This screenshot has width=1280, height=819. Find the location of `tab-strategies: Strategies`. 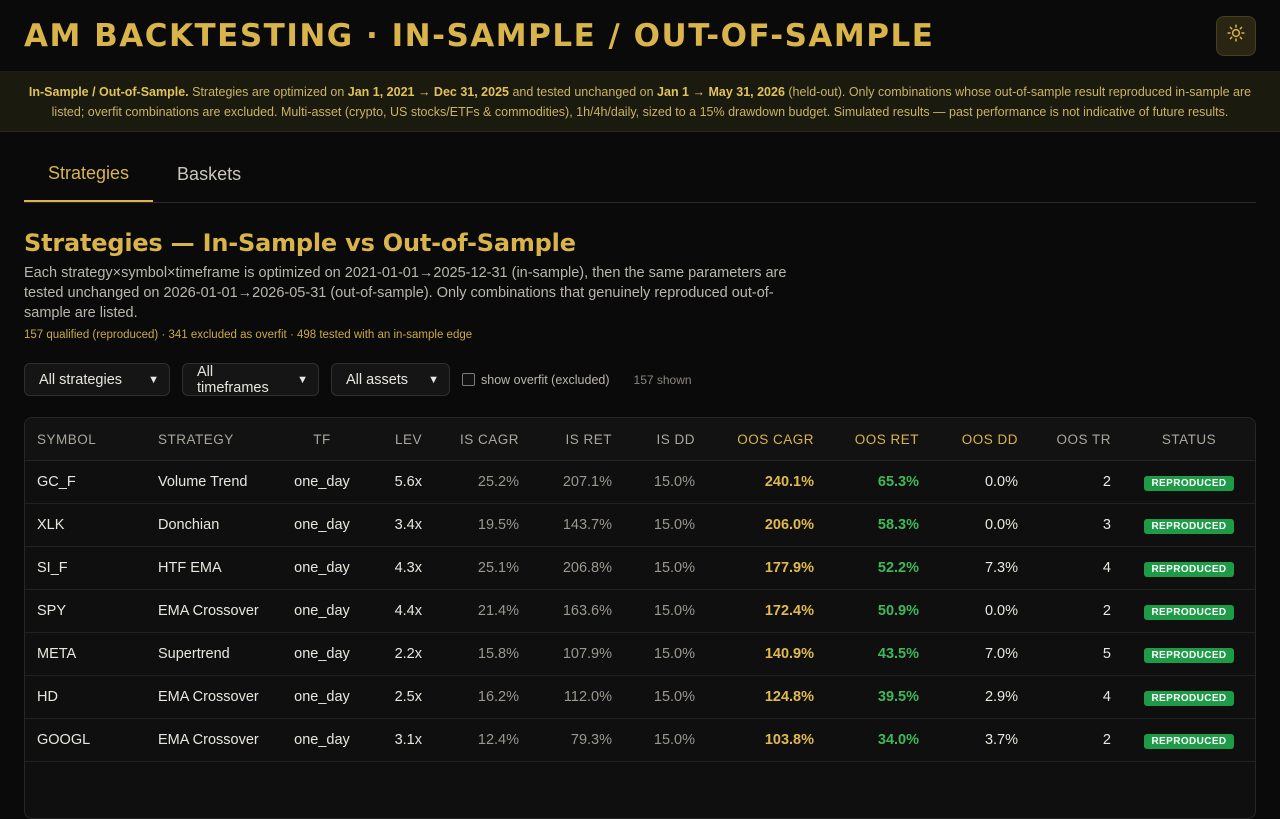

tab-strategies: Strategies is located at coordinates (89, 174).